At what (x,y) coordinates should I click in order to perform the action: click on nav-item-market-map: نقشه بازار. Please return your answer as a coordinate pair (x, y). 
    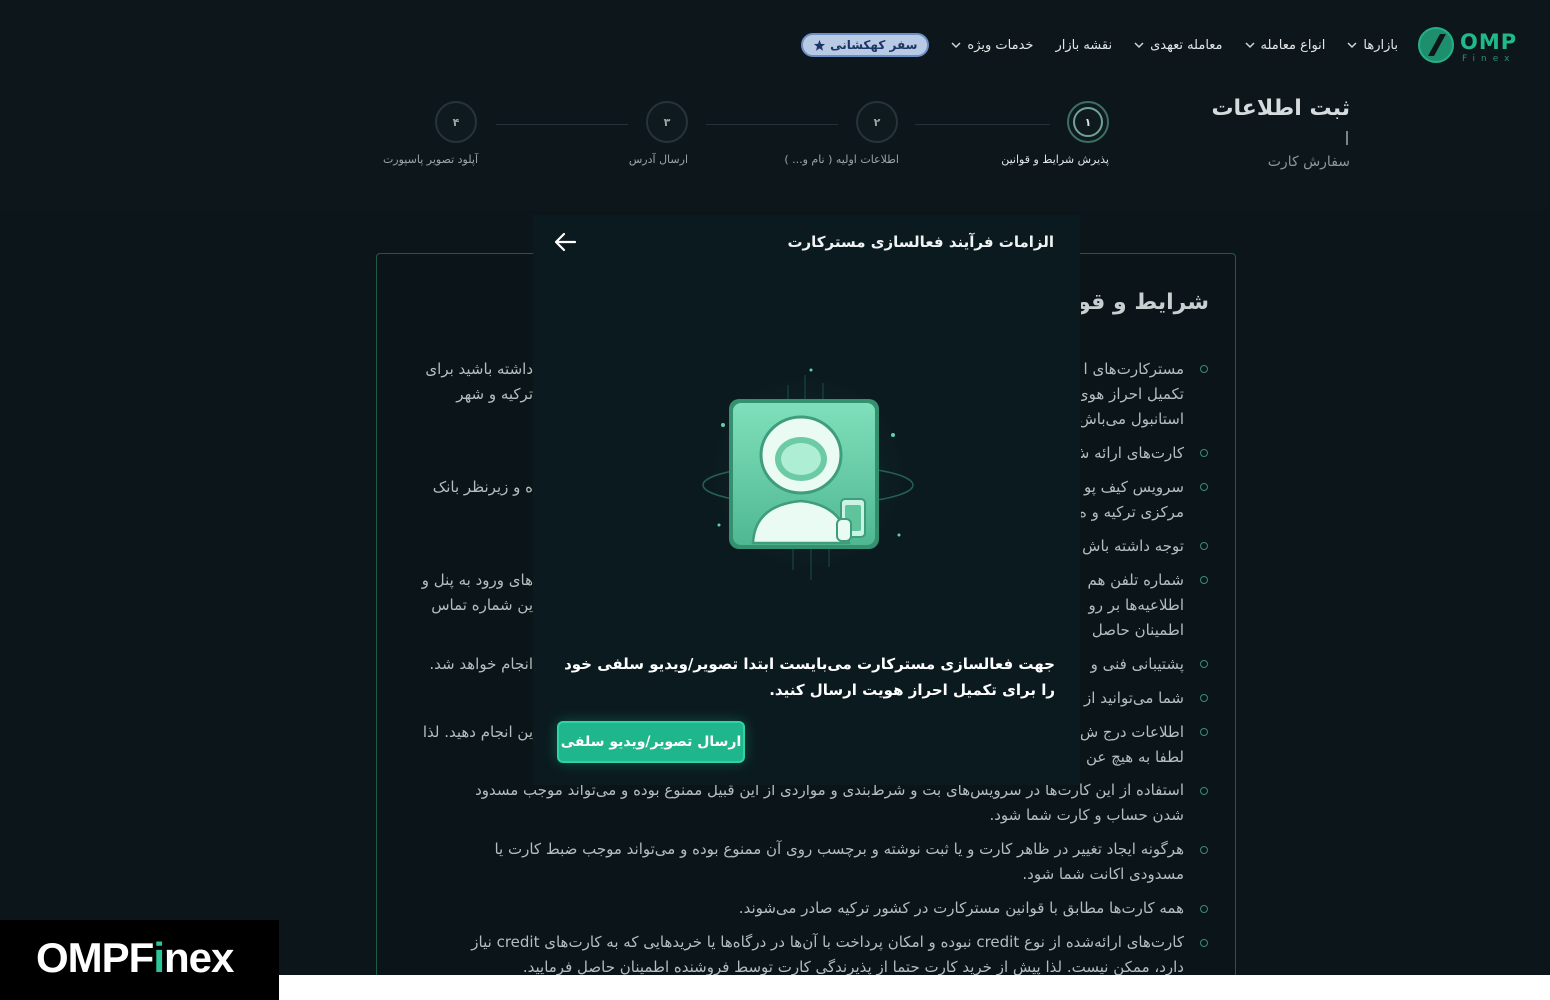
    Looking at the image, I should click on (1083, 45).